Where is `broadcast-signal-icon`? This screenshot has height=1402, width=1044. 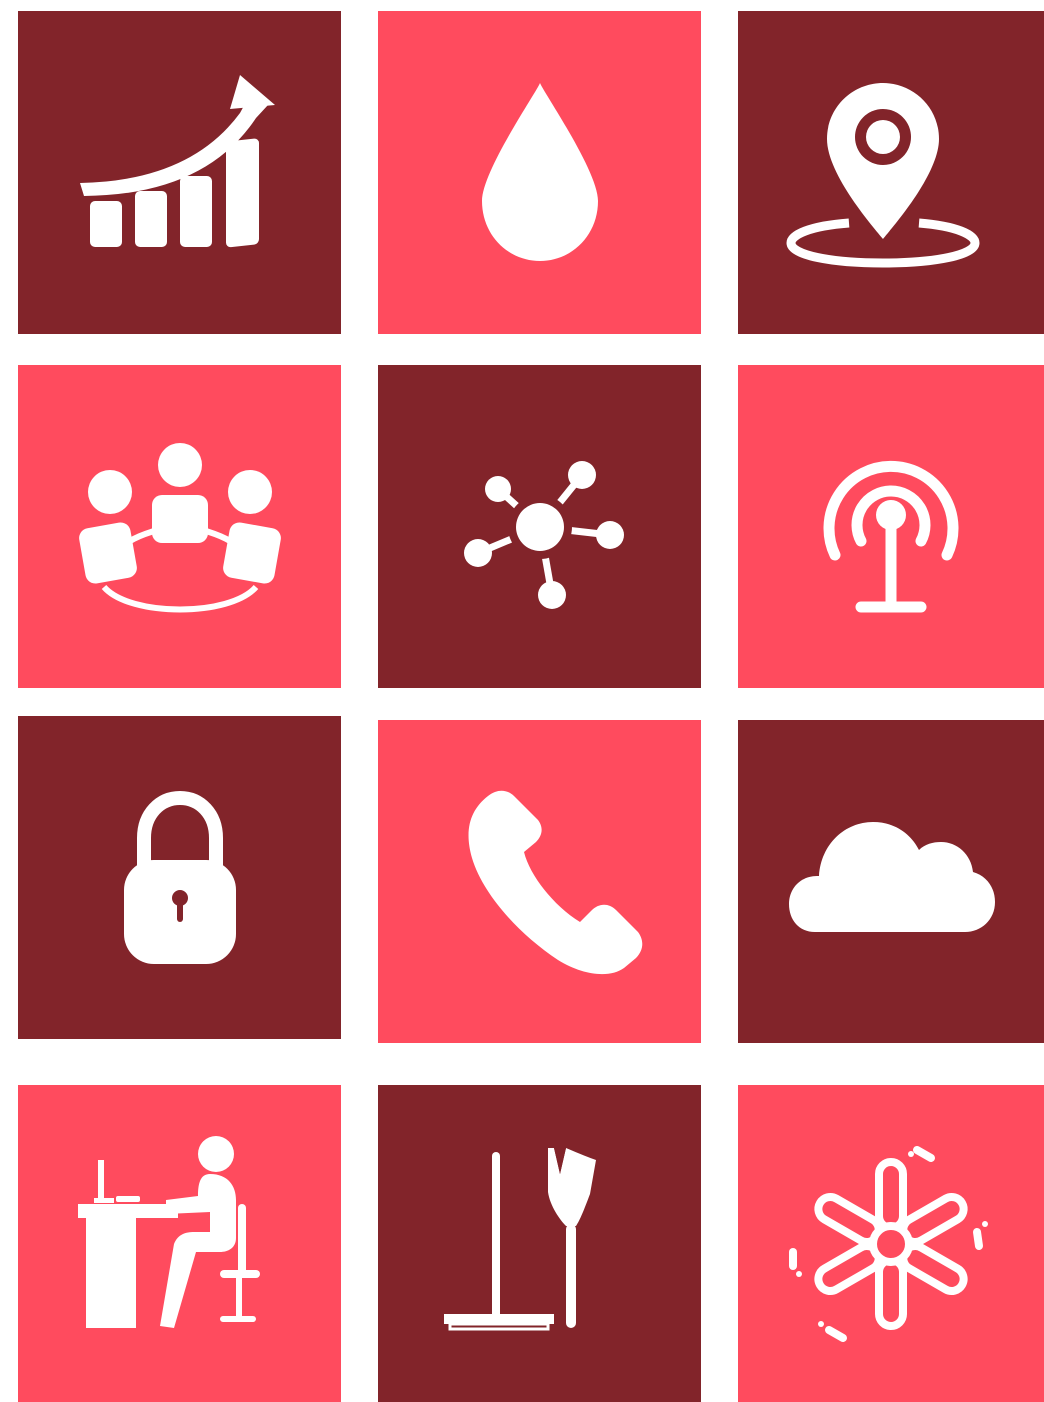
broadcast-signal-icon is located at coordinates (891, 536).